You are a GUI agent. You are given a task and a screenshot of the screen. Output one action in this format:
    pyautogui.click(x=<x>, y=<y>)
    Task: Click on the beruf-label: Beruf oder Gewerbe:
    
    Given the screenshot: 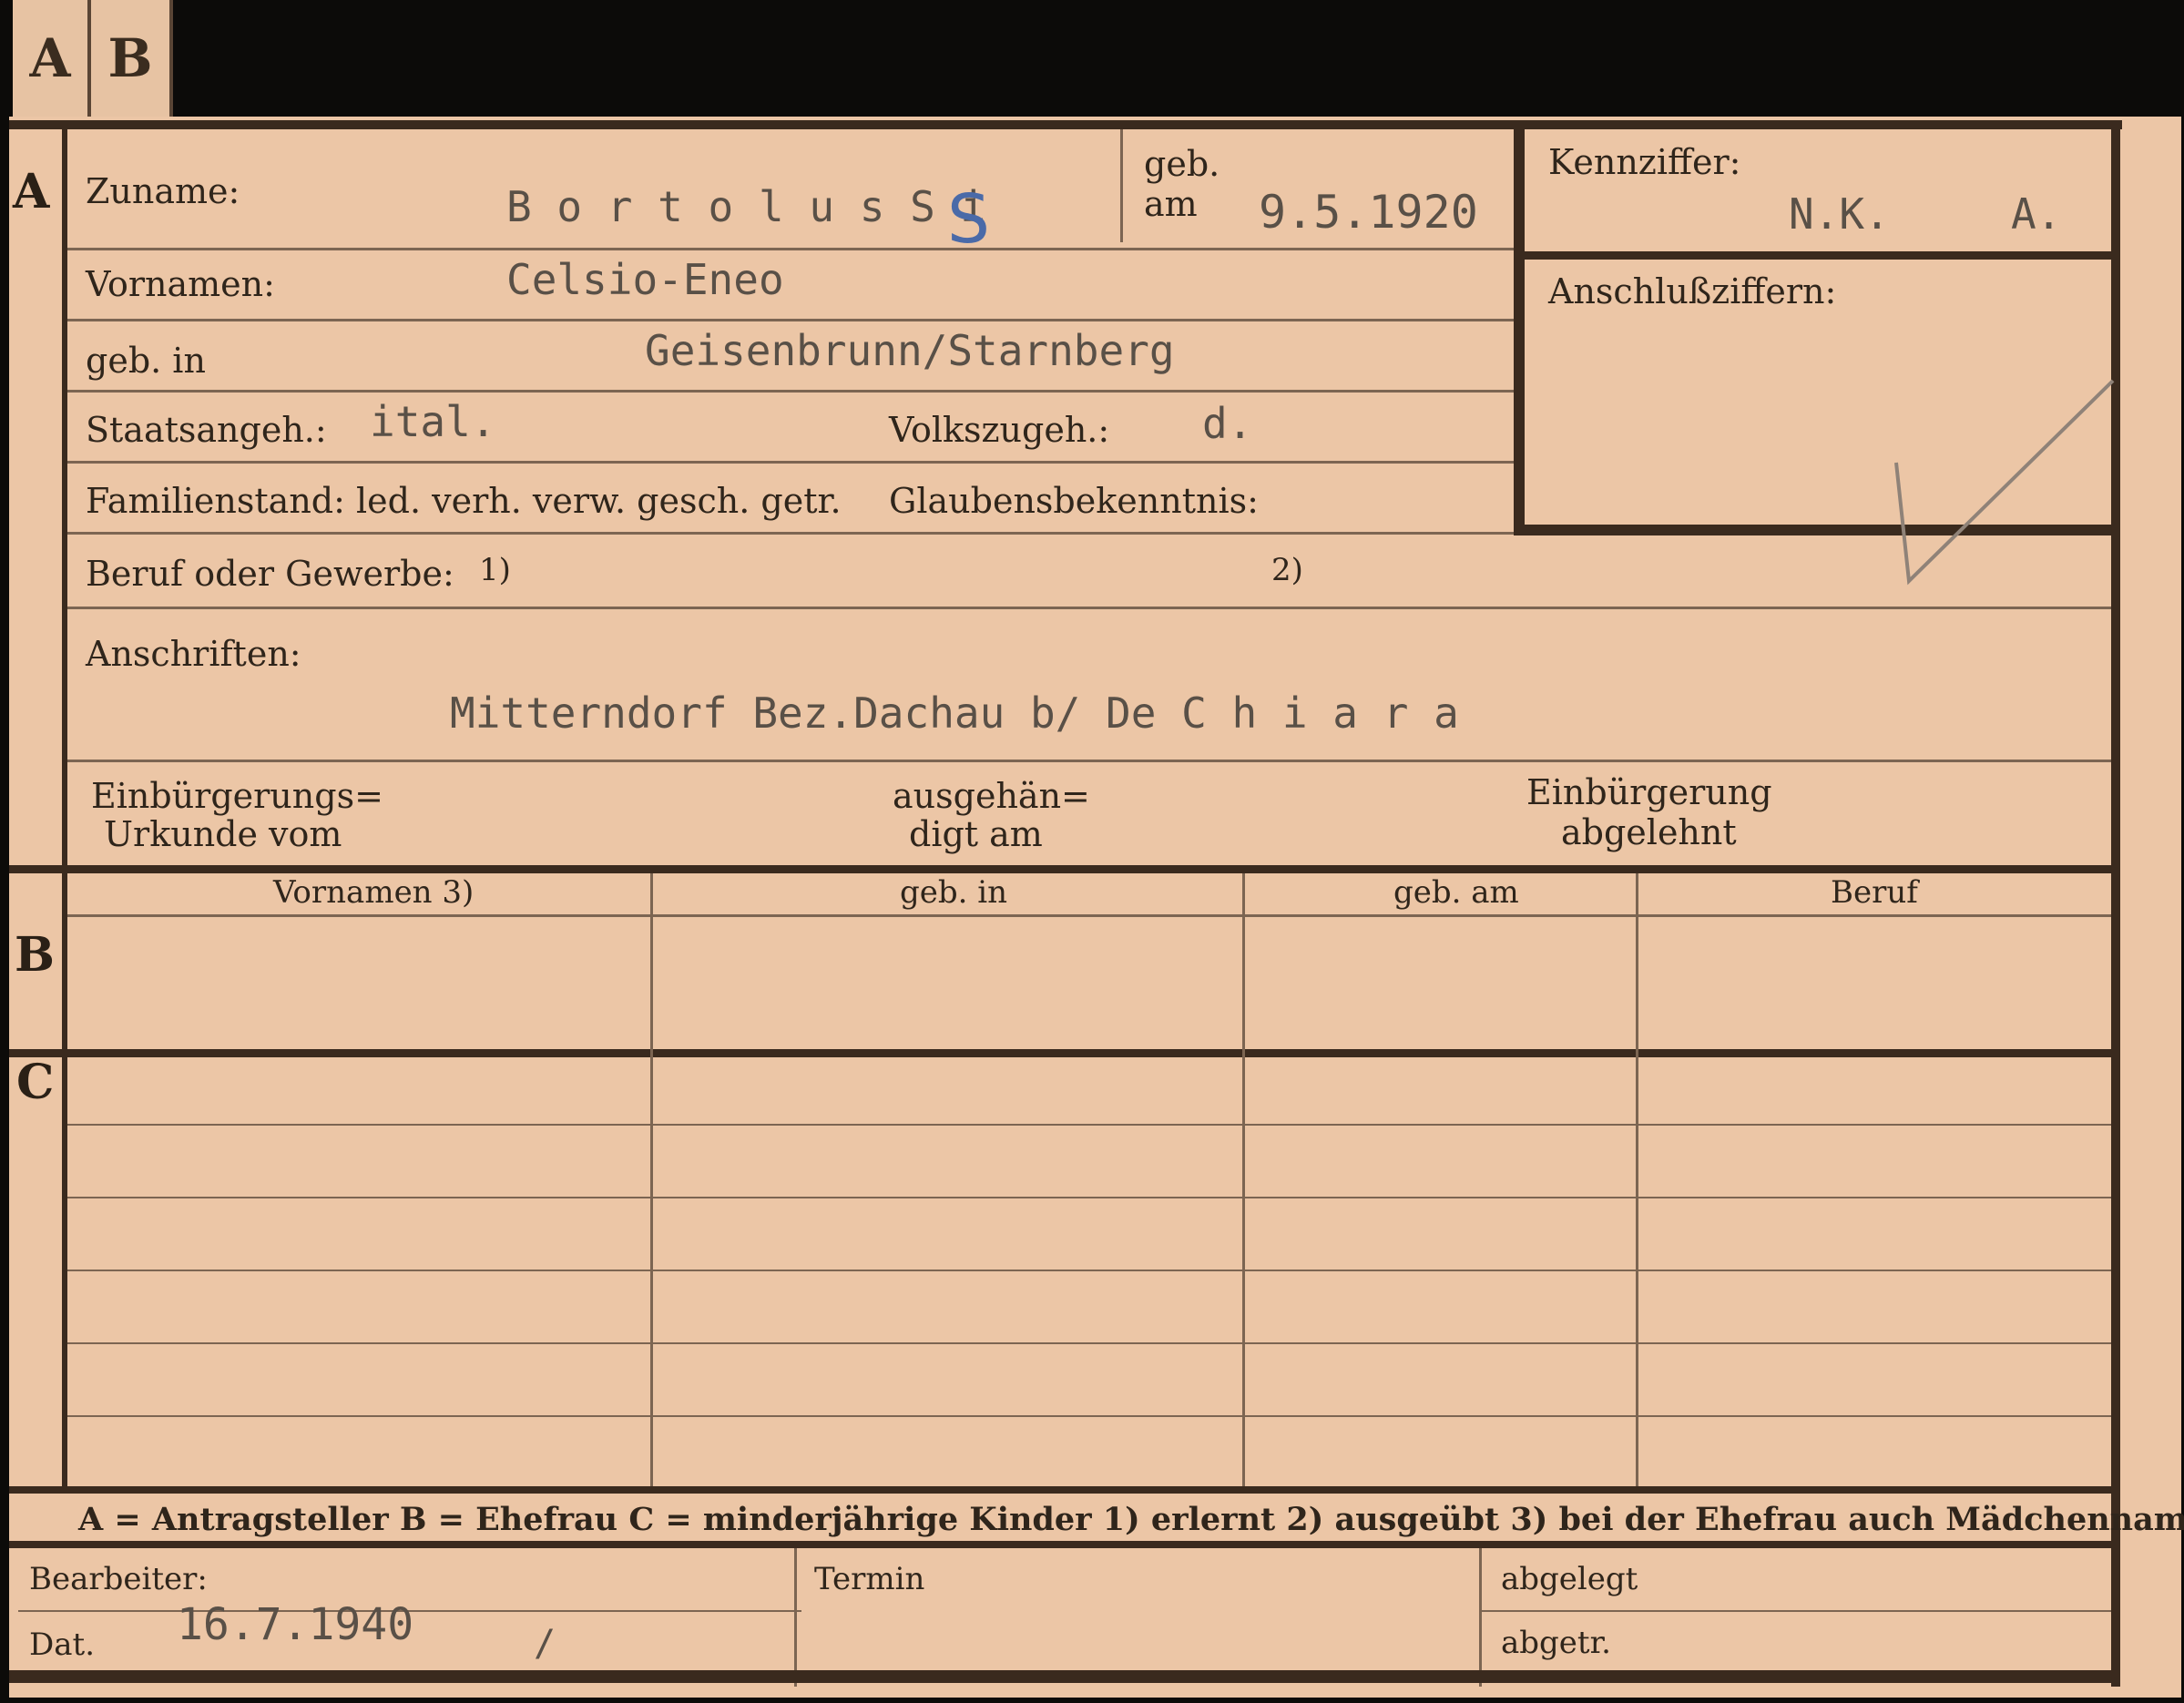 What is the action you would take?
    pyautogui.click(x=270, y=574)
    